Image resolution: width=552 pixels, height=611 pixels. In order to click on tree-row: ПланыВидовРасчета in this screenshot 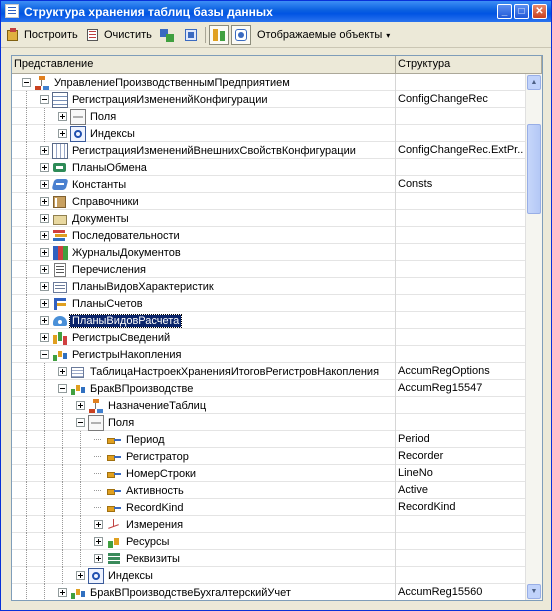, I will do `click(268, 320)`.